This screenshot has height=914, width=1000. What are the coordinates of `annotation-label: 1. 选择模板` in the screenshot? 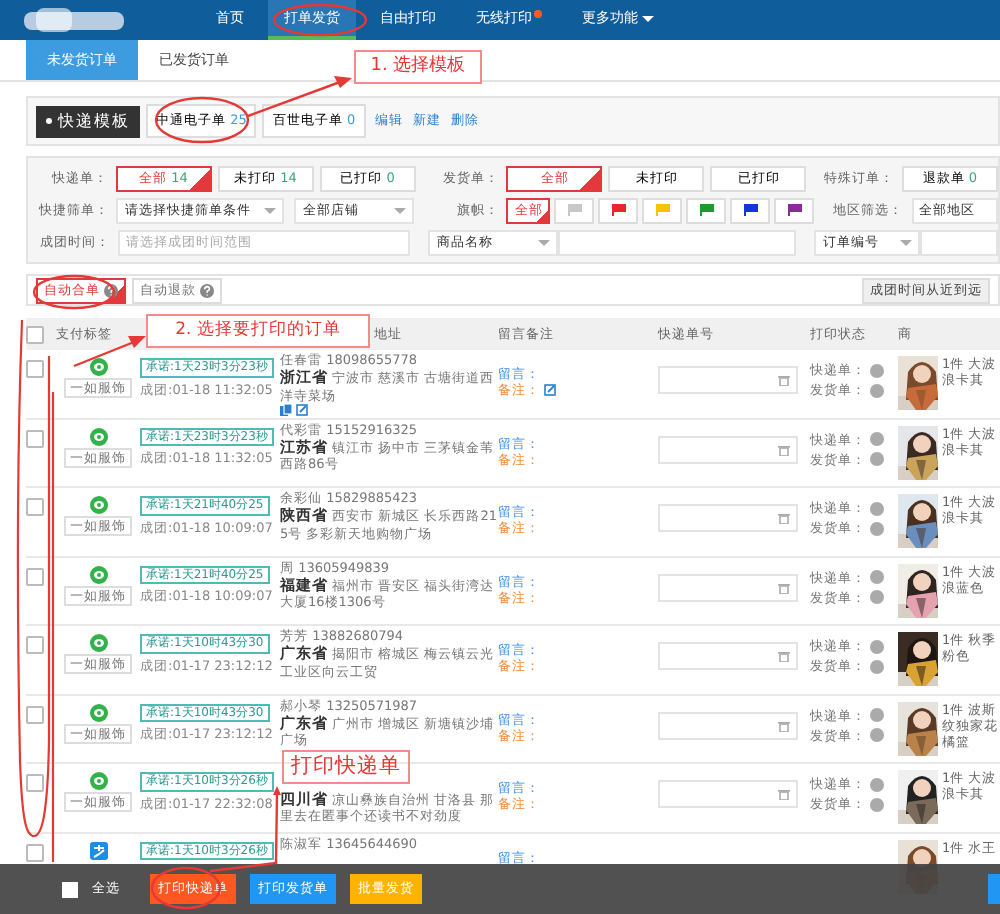 It's located at (418, 67).